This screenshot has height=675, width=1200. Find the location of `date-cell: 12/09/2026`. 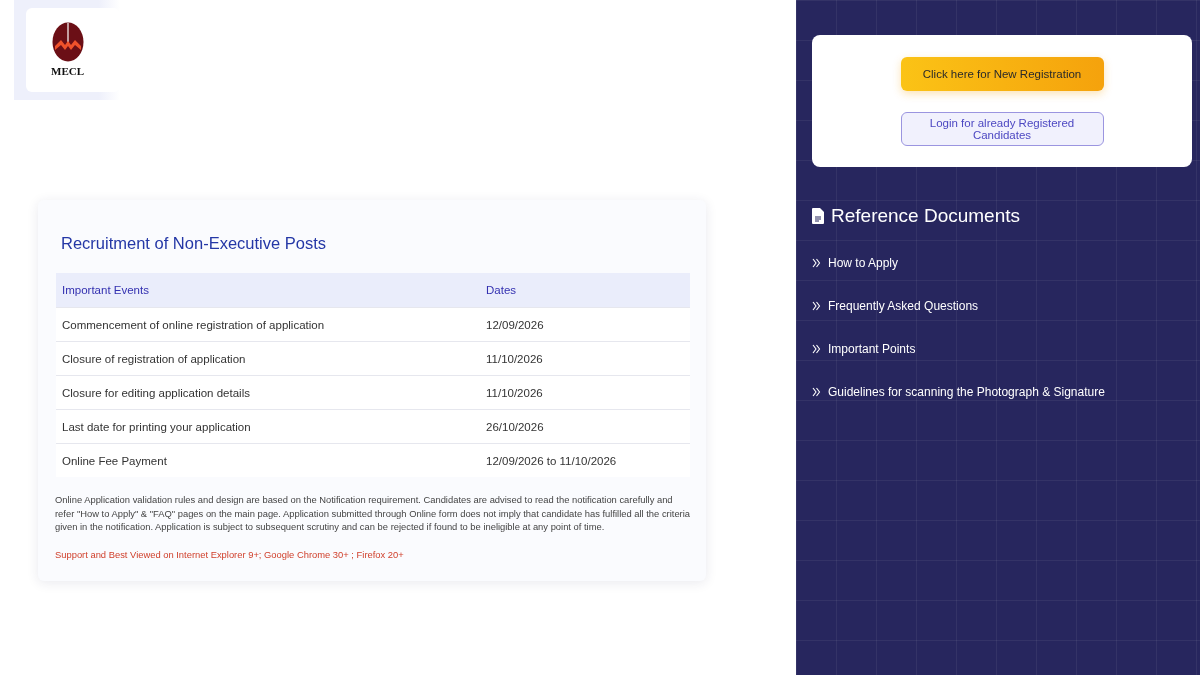

date-cell: 12/09/2026 is located at coordinates (585, 324).